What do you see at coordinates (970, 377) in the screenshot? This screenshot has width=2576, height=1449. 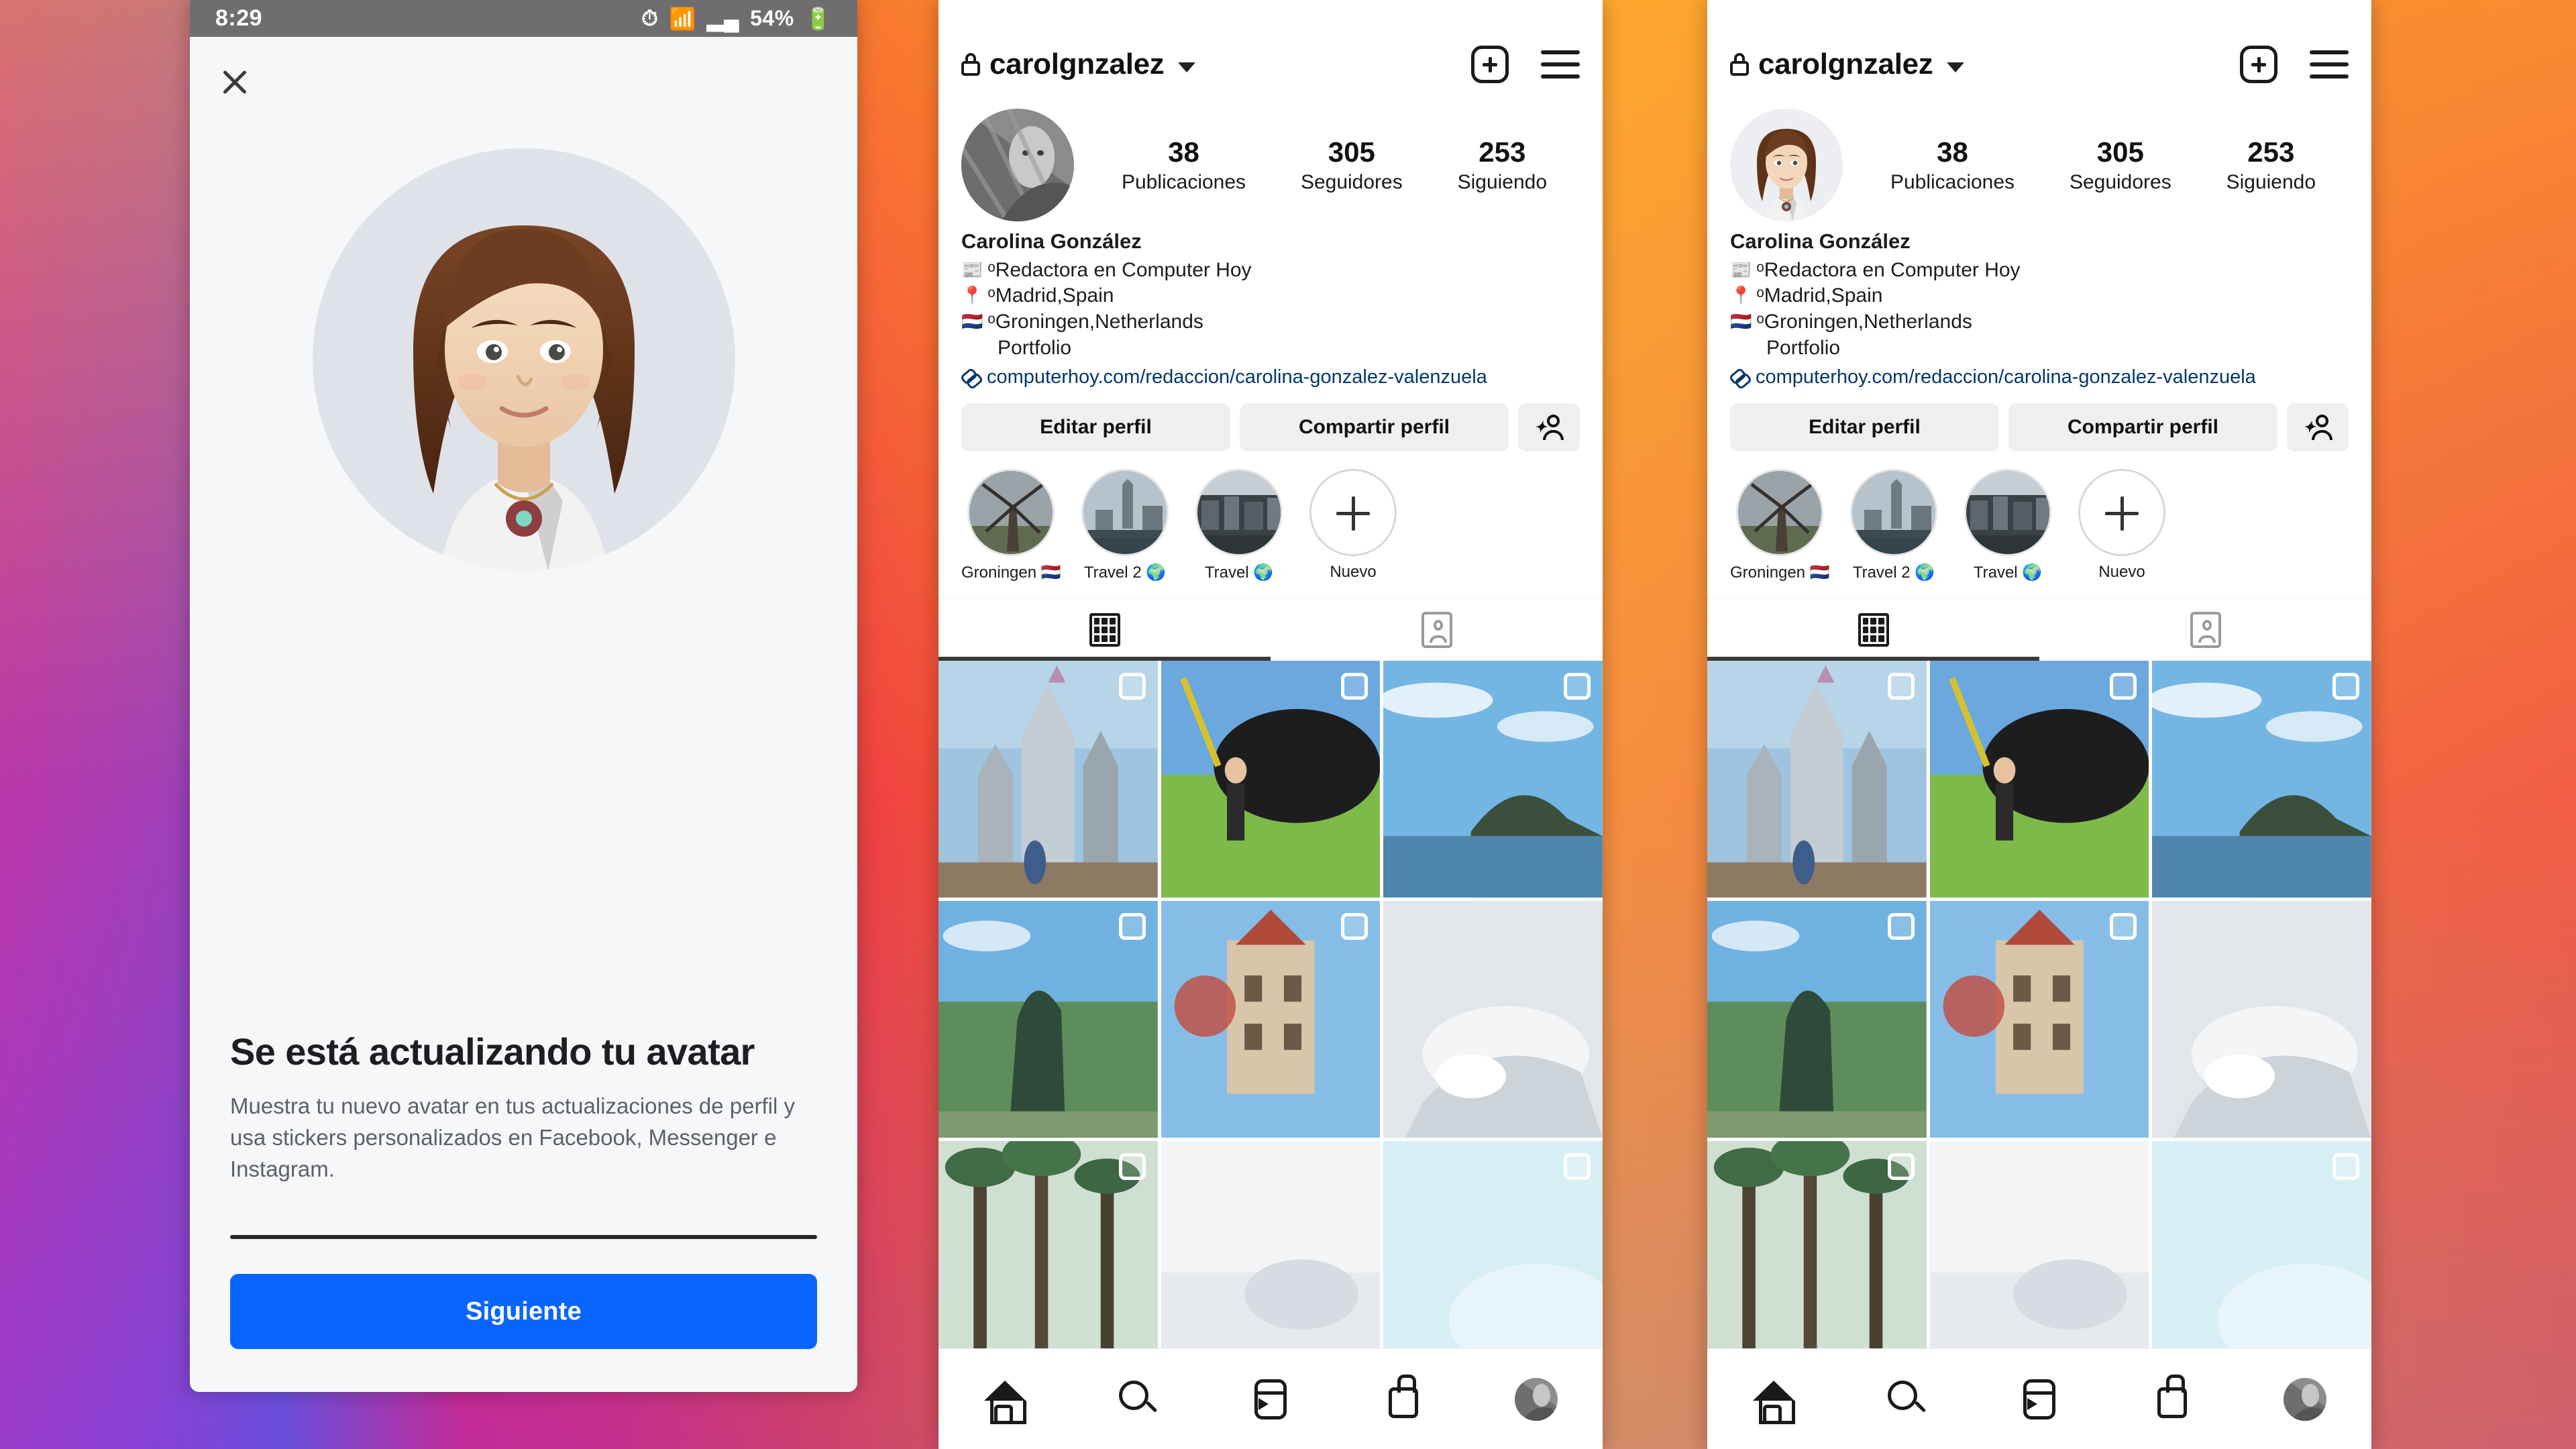 I see `link-icon` at bounding box center [970, 377].